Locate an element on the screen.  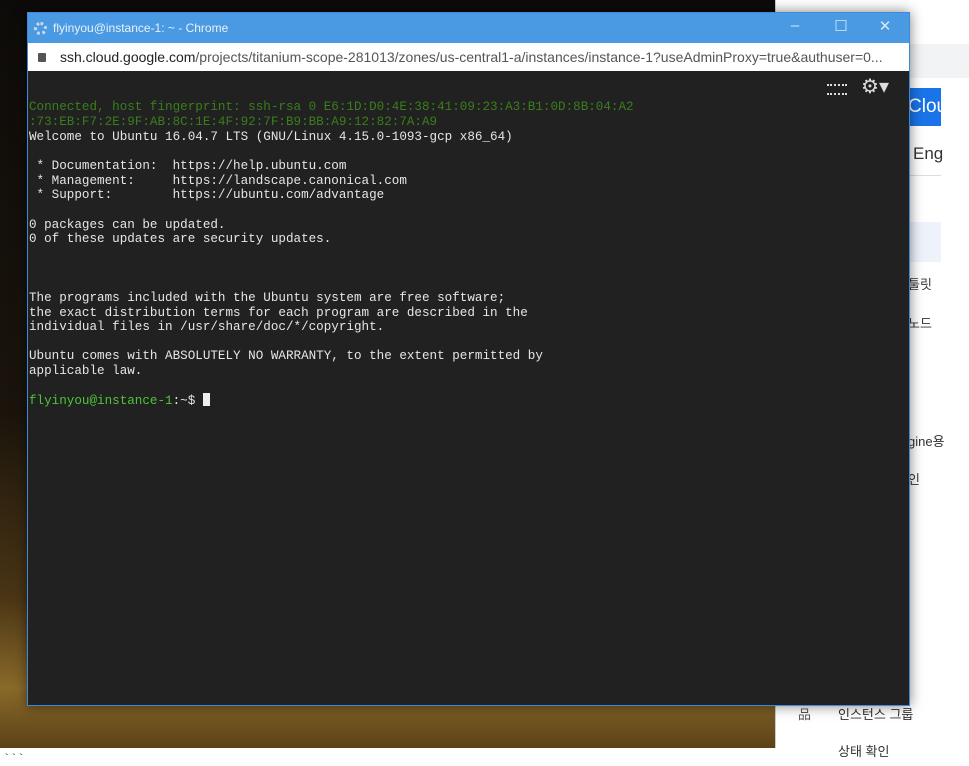
terminal-line: * Documentation: https://help.ubuntu.com is located at coordinates (188, 165).